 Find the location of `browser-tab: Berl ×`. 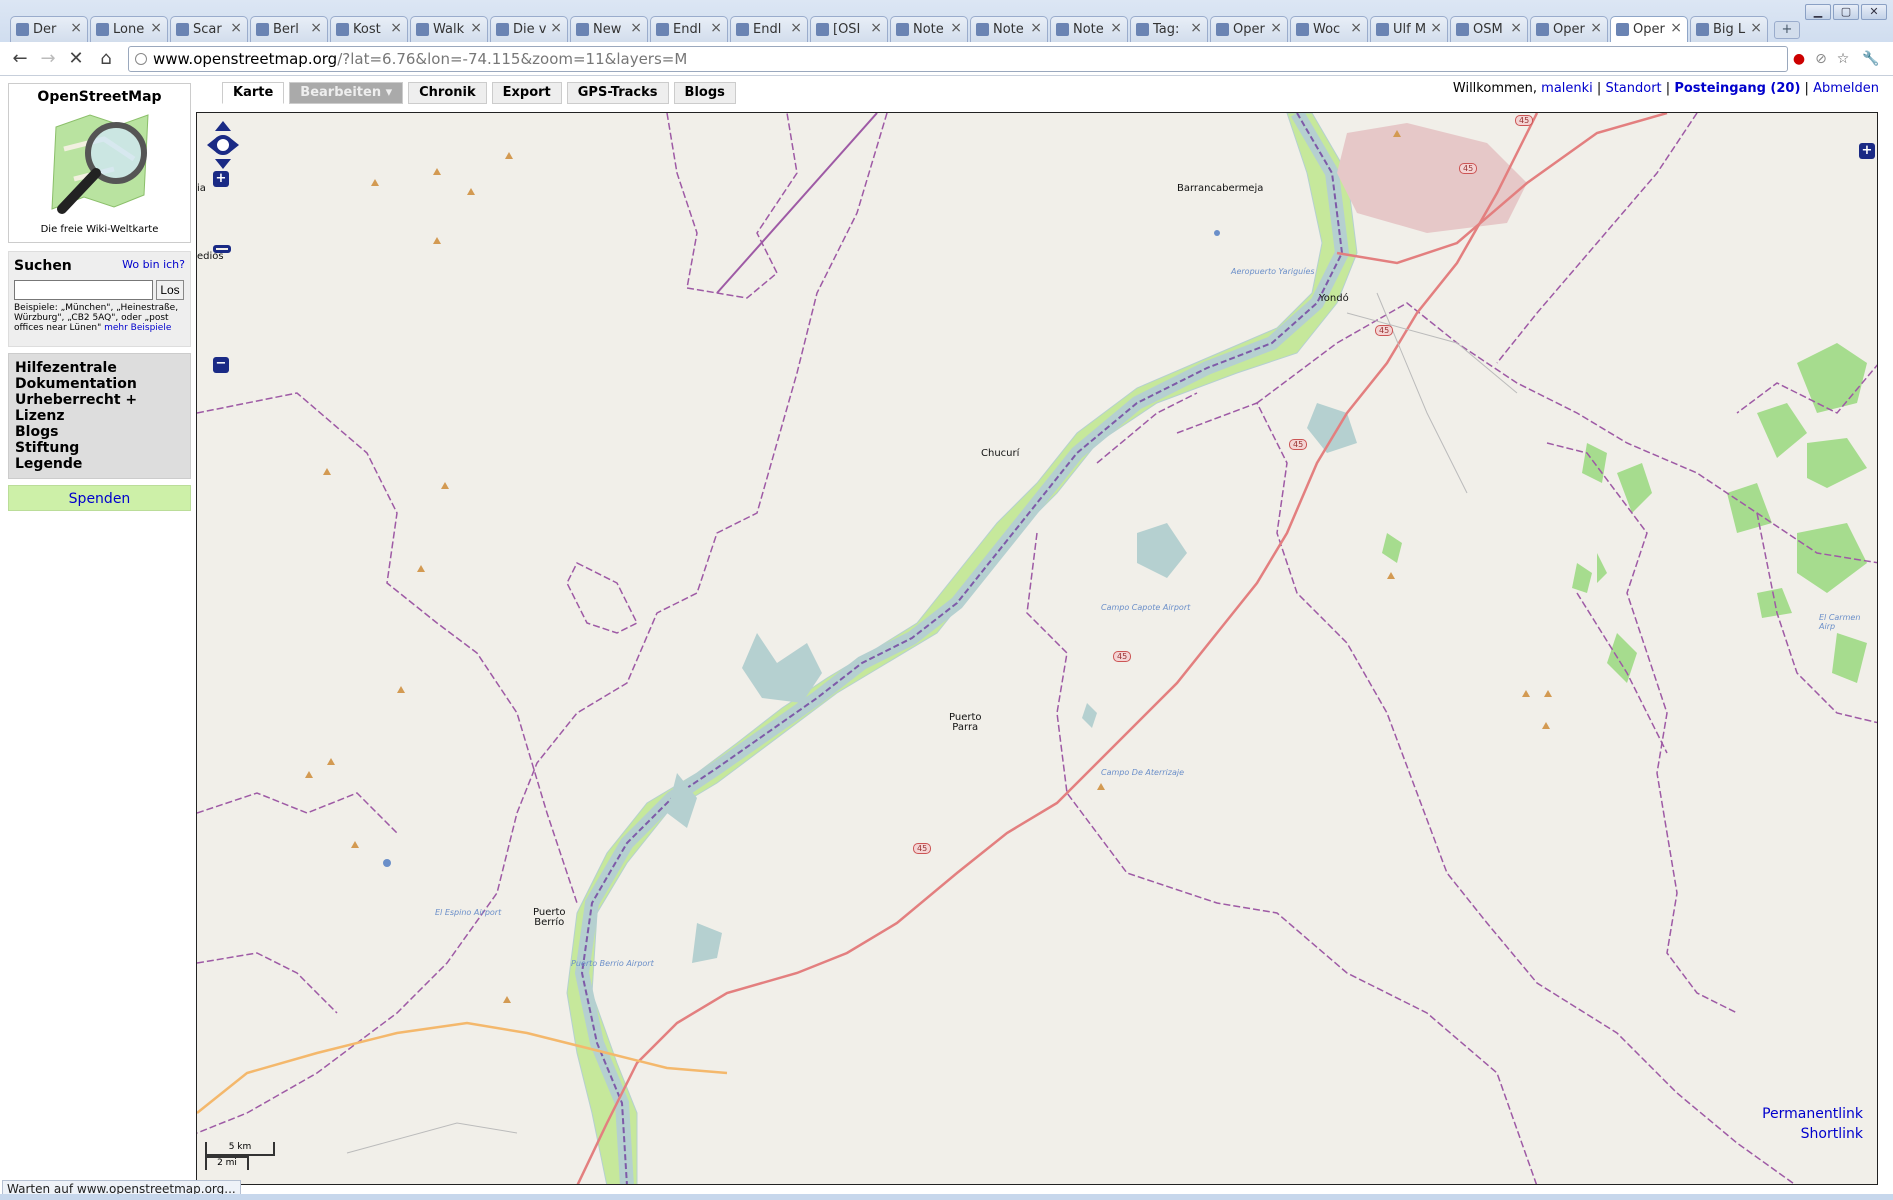

browser-tab: Berl × is located at coordinates (289, 29).